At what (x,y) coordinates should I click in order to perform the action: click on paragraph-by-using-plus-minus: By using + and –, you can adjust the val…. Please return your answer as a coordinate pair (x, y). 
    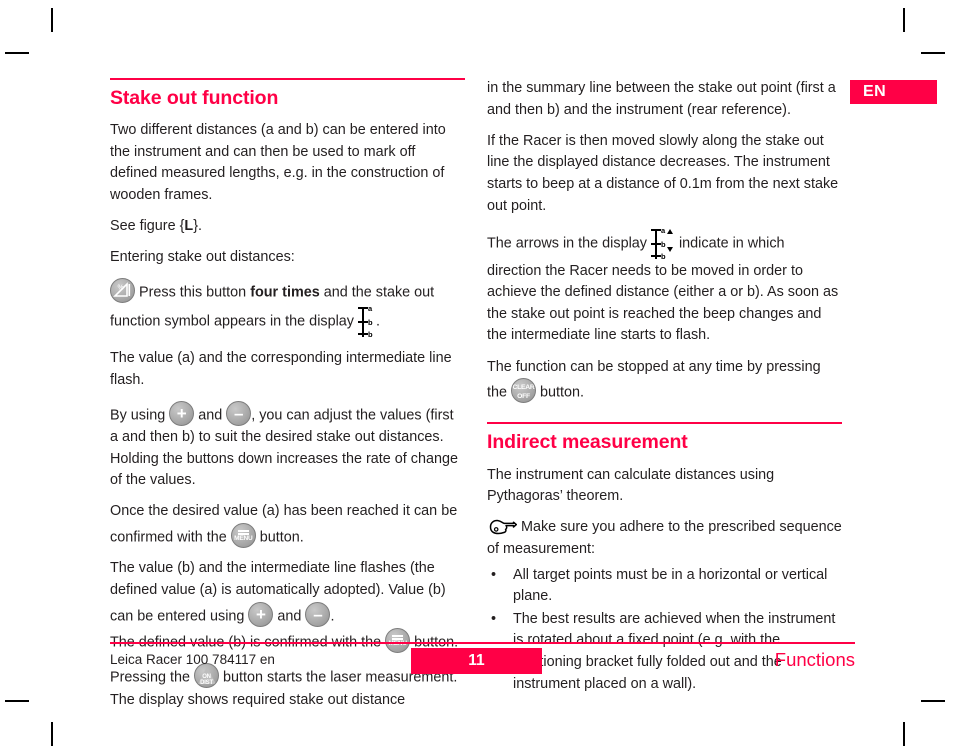
    Looking at the image, I should click on (287, 446).